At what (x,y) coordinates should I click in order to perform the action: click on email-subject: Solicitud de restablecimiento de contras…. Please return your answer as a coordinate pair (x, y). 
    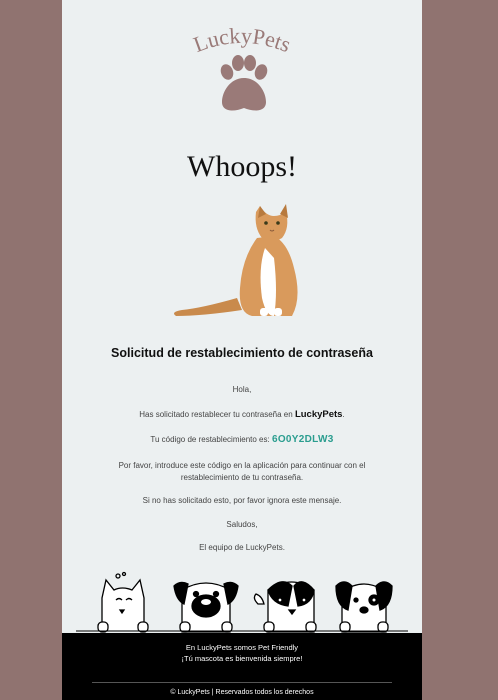
    Looking at the image, I should click on (242, 353).